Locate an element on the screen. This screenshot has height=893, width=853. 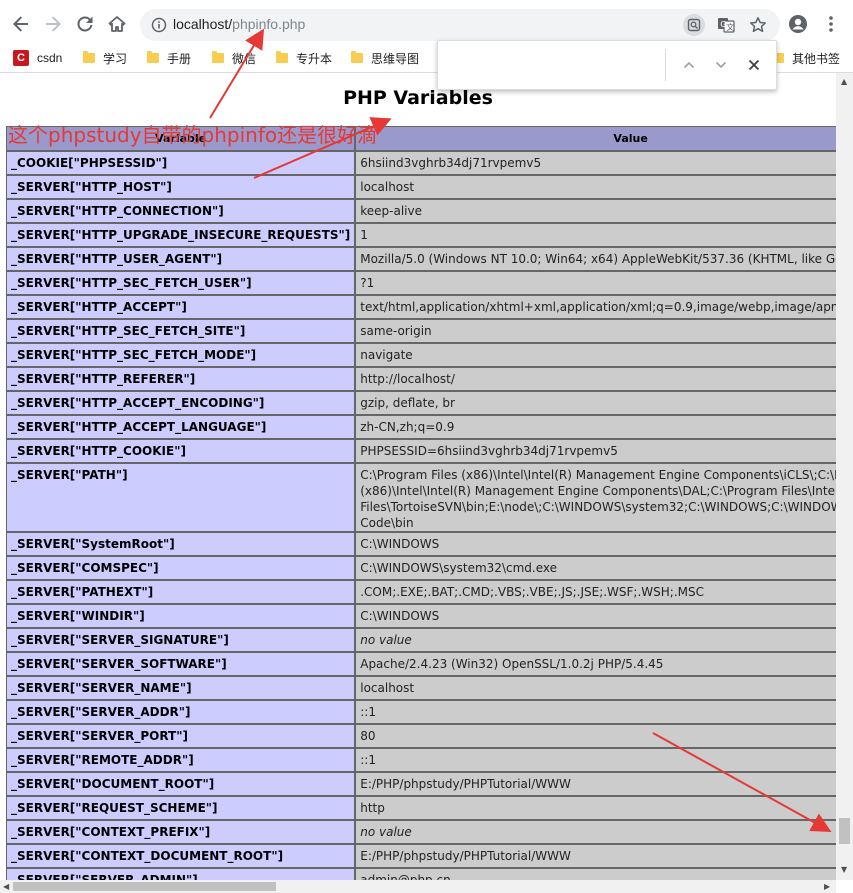
variable-name-cell: _SERVER["HTTP_SEC_FETCH_USER"] is located at coordinates (181, 283).